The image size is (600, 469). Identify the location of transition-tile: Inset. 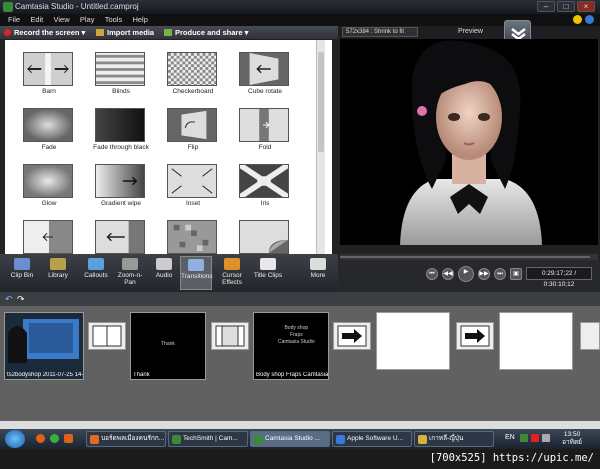
(193, 182).